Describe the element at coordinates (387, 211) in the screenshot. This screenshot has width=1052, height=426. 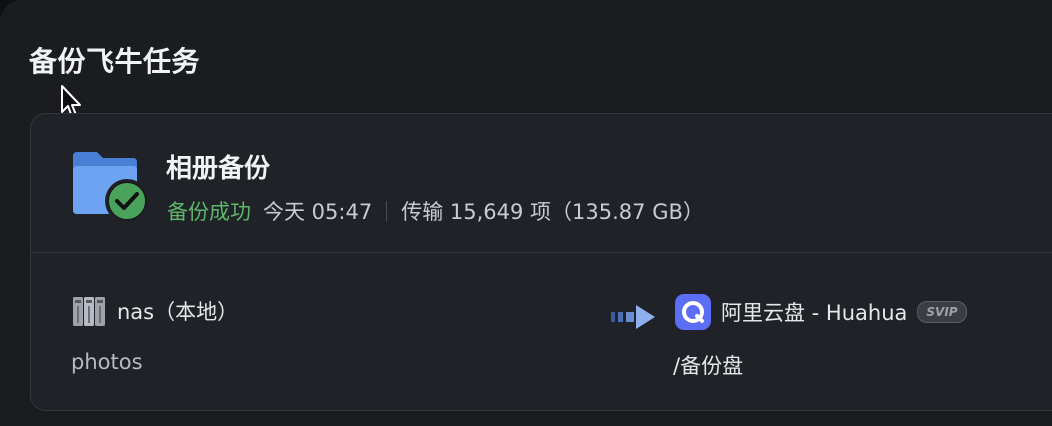
I see `meta-divider` at that location.